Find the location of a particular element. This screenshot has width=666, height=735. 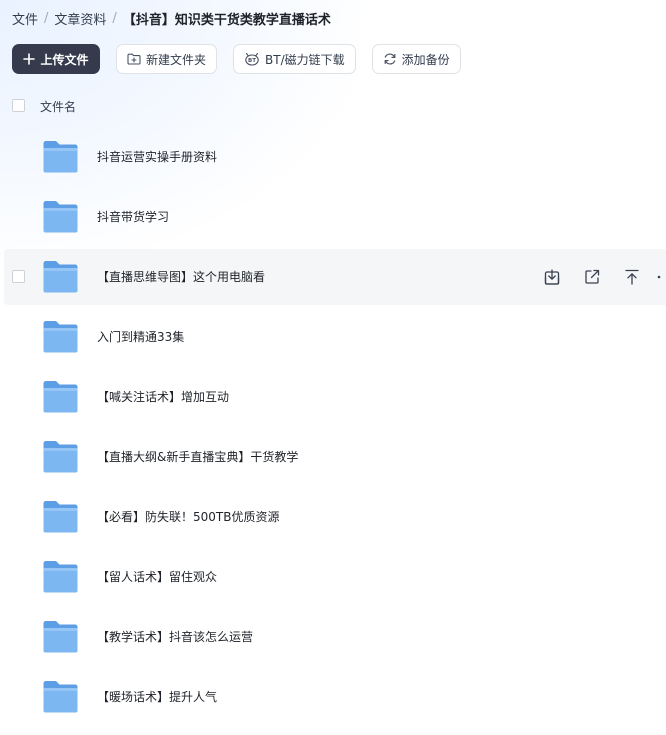

file-row: 【直播思维导图】这个用电脑看 is located at coordinates (335, 277).